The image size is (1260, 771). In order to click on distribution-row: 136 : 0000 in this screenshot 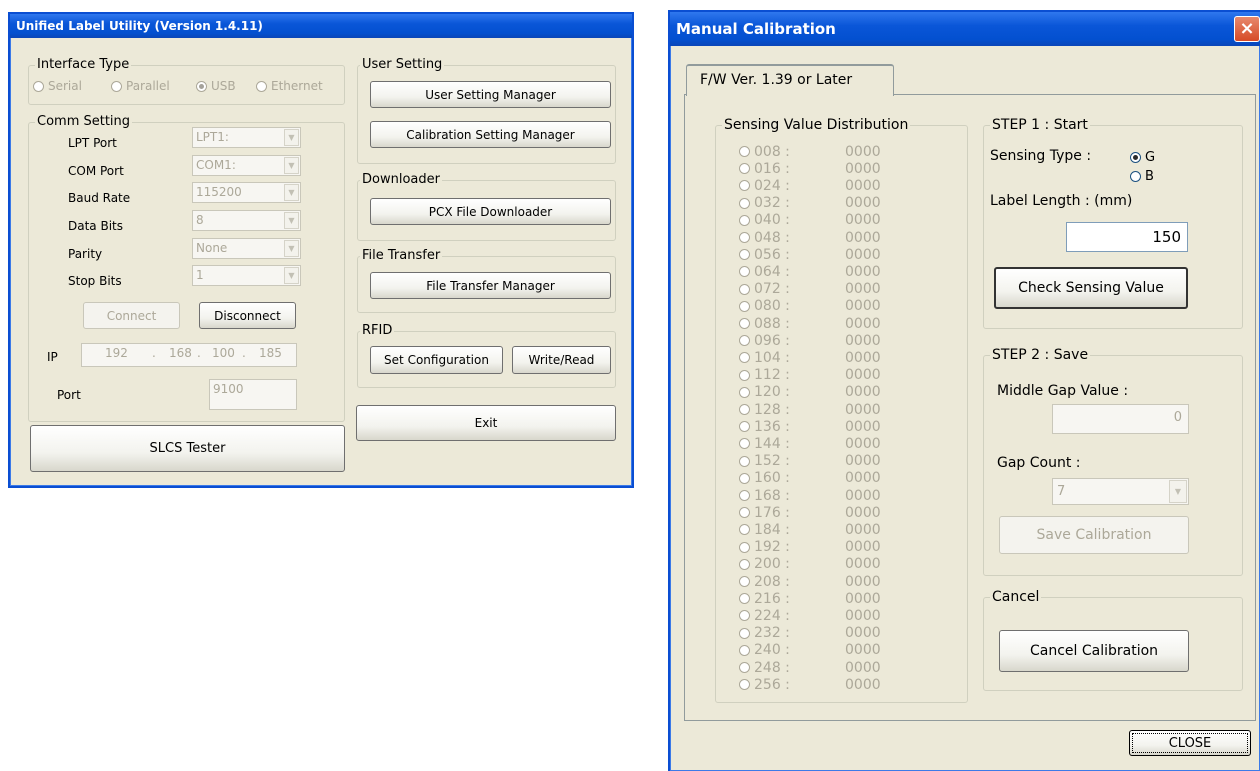, I will do `click(810, 426)`.